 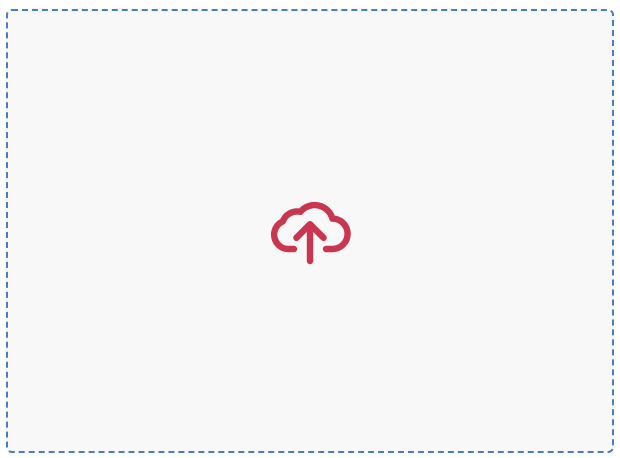 I want to click on cloud-upload-icon, so click(x=310, y=233).